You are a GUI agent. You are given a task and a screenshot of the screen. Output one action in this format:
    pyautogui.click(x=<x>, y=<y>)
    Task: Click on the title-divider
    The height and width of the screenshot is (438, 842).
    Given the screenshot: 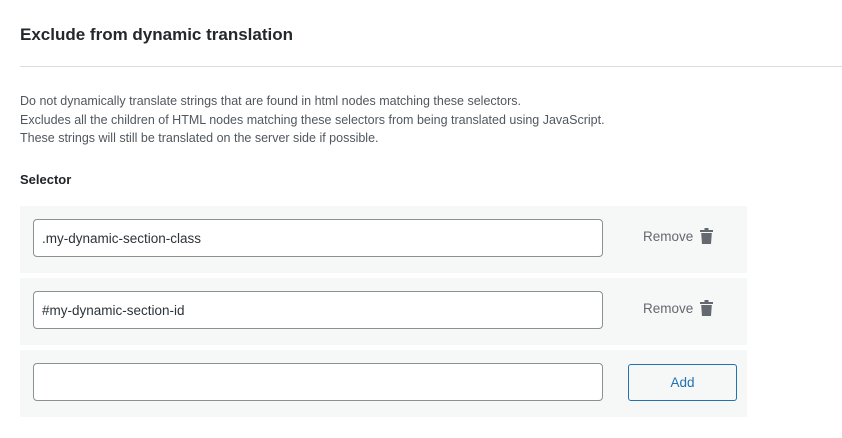 What is the action you would take?
    pyautogui.click(x=431, y=66)
    